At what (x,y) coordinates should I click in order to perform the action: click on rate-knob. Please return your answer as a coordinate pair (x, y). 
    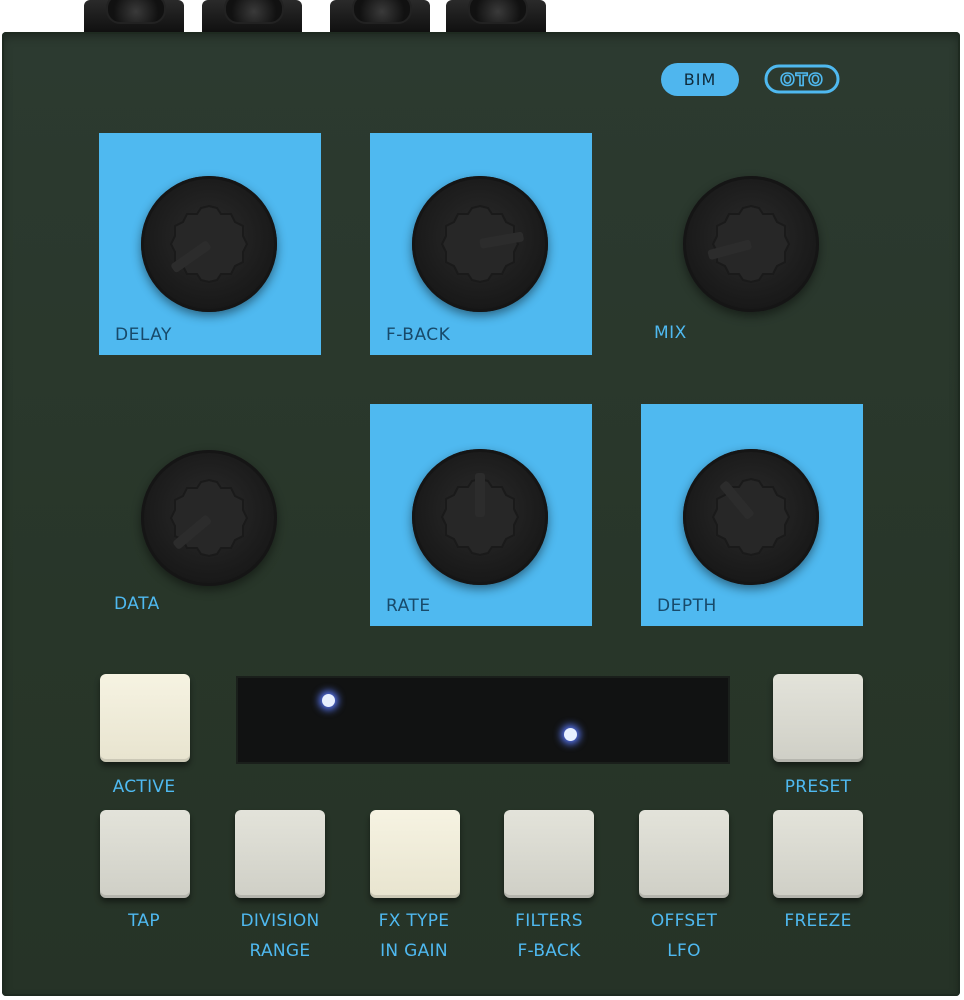
    Looking at the image, I should click on (480, 517).